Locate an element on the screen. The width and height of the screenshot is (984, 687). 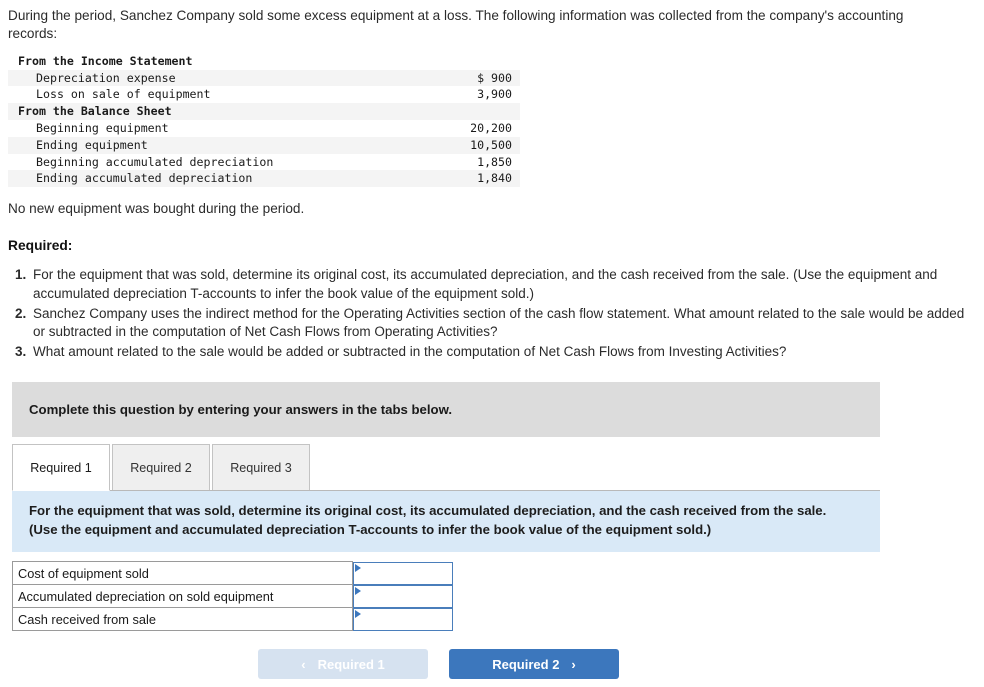
financial-row: Depreciation expense $ 900 is located at coordinates (264, 78).